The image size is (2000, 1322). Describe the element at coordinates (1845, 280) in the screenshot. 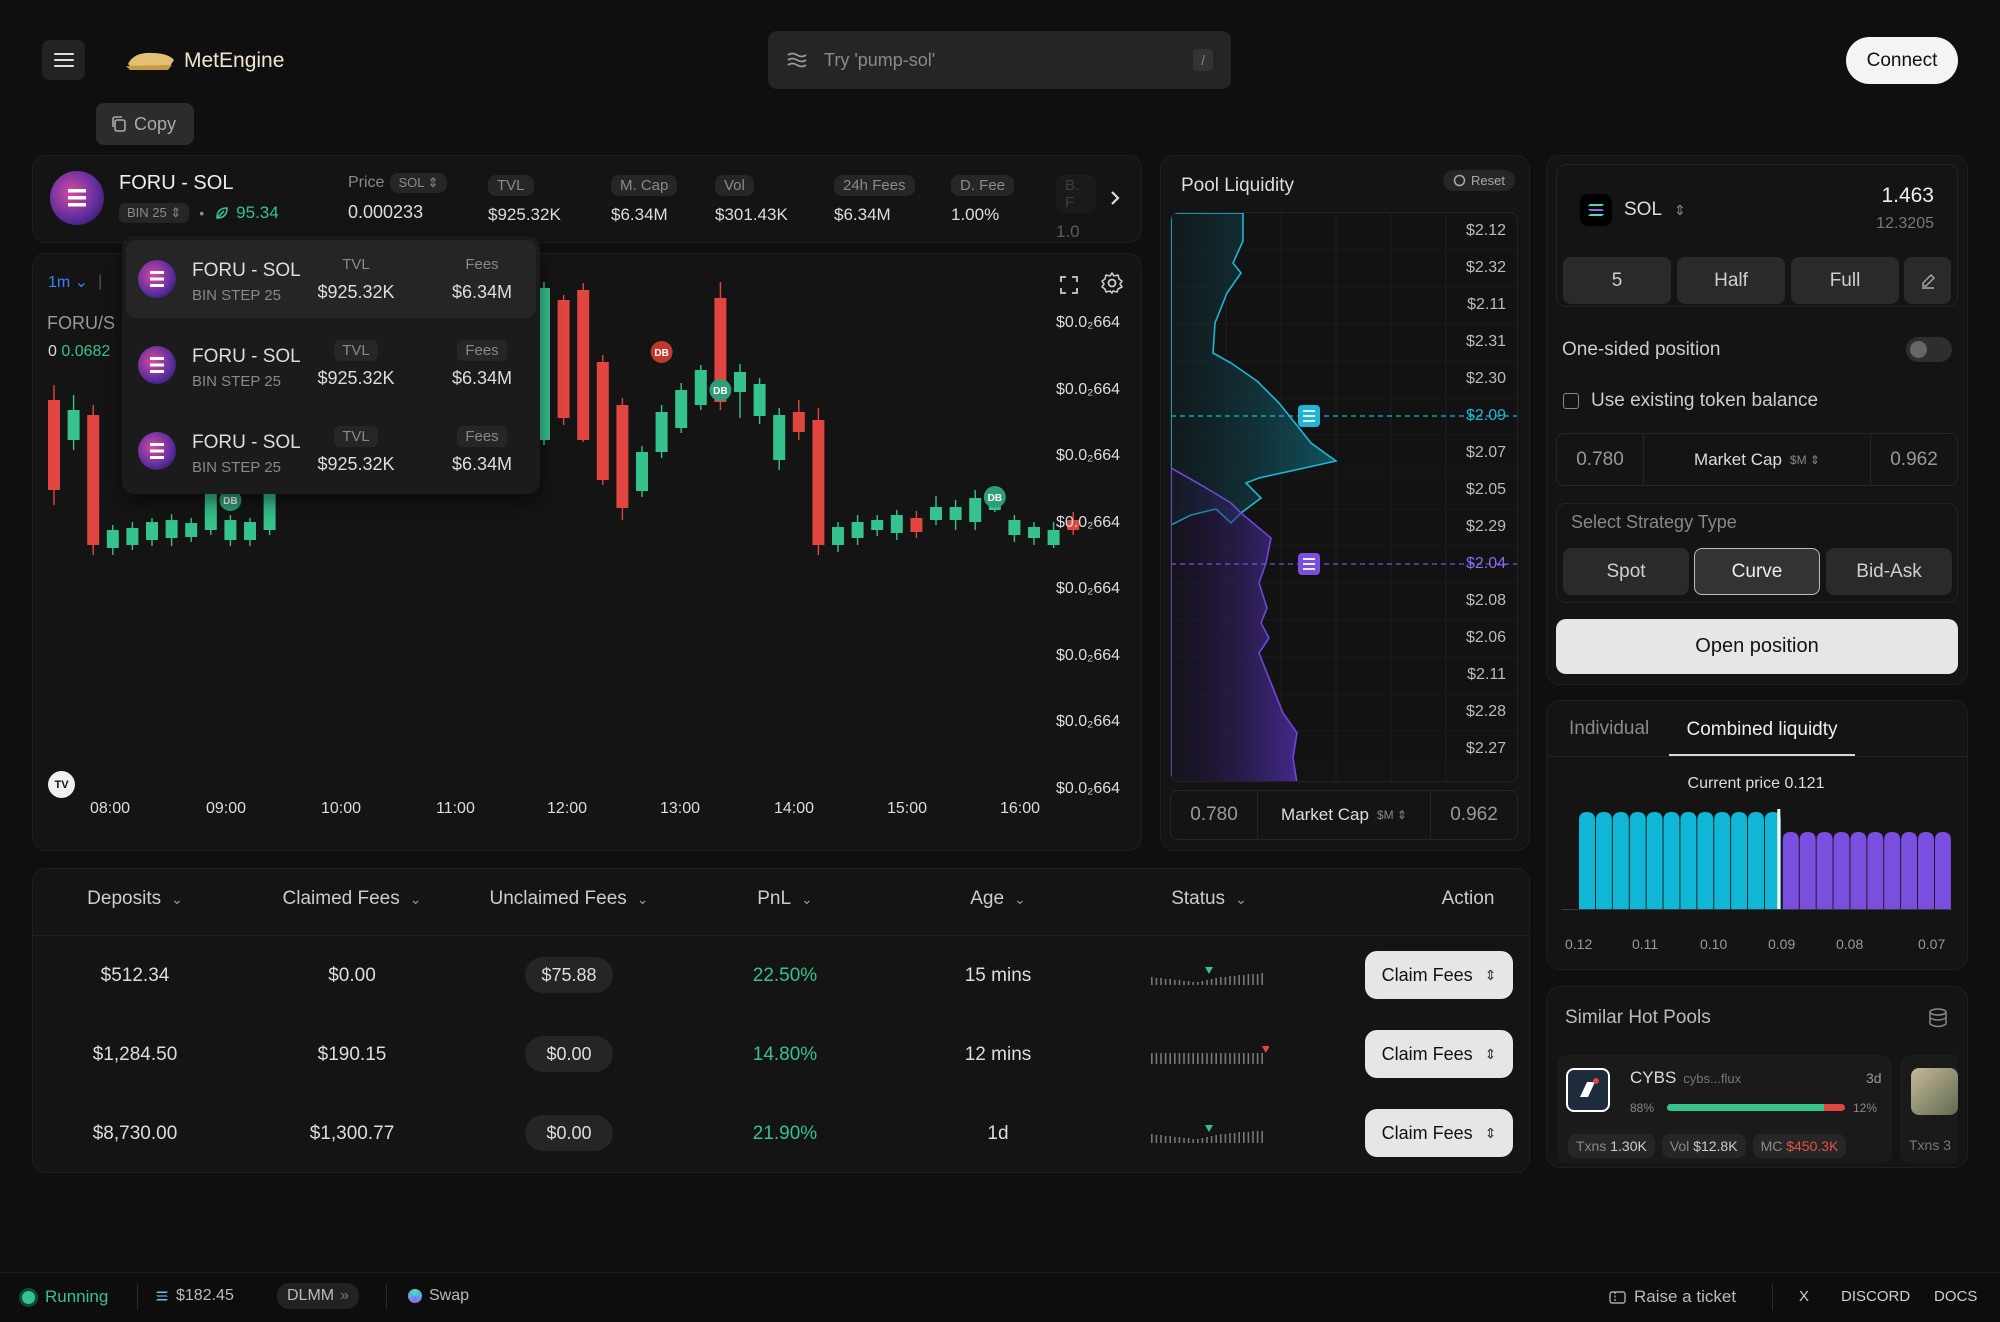

I see `quick-amount-button: Full` at that location.